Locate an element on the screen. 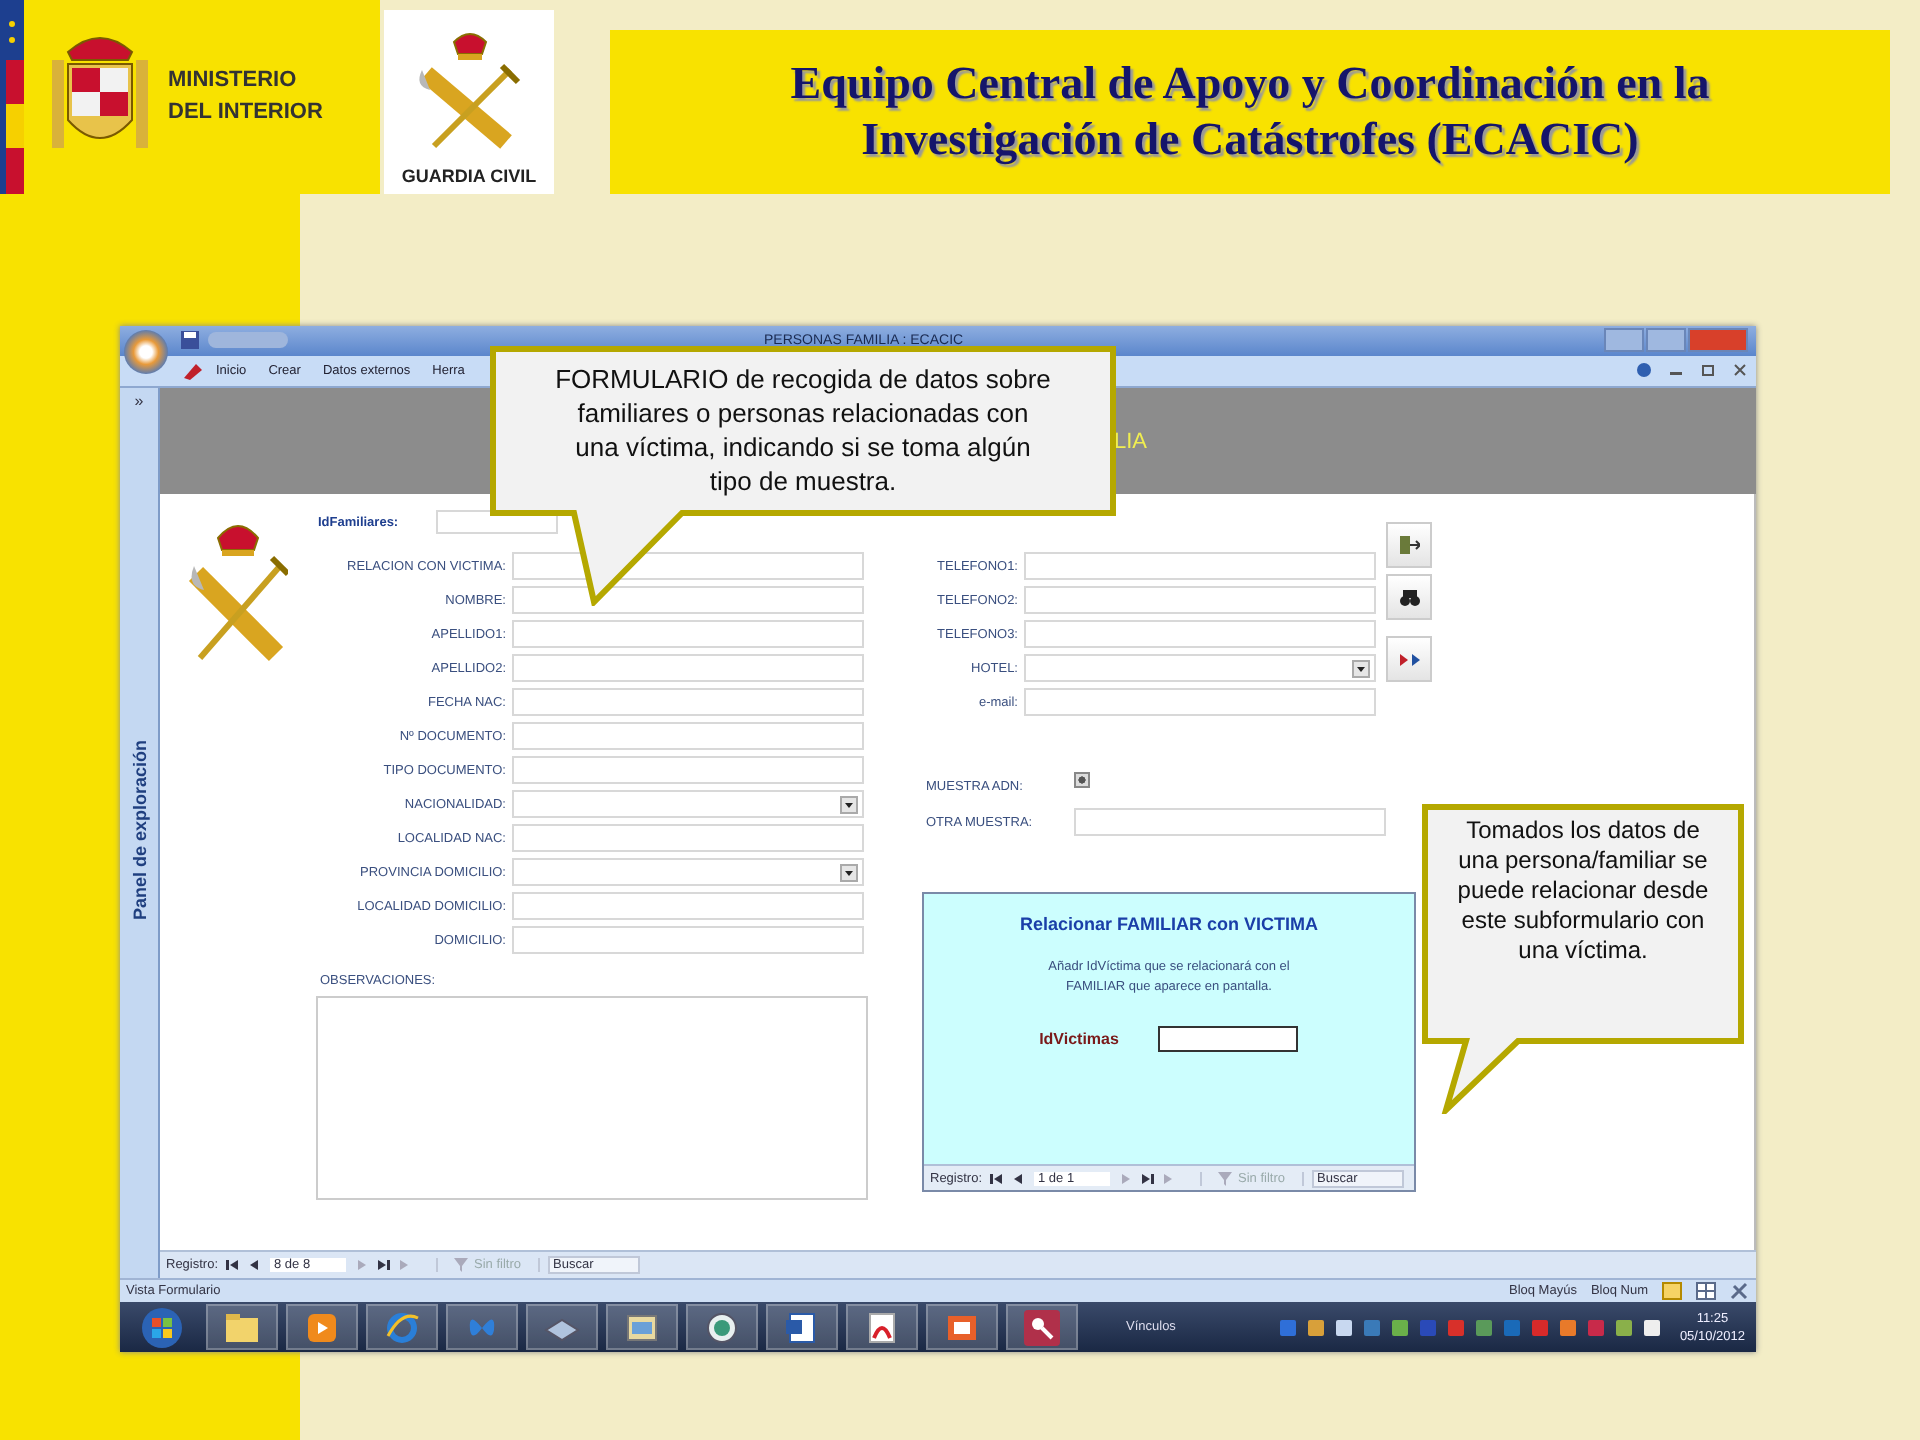  text-field is located at coordinates (1228, 1039).